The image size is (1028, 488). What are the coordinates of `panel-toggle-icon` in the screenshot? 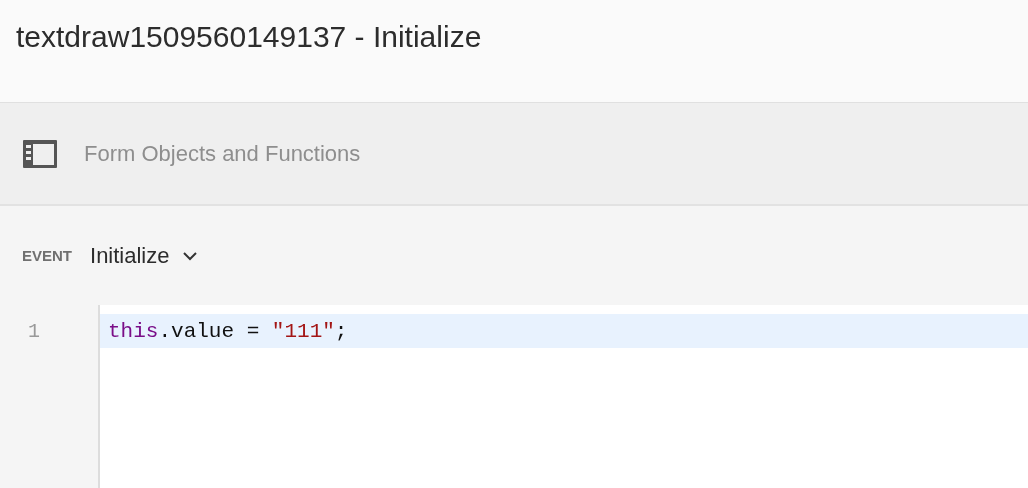 It's located at (40, 153).